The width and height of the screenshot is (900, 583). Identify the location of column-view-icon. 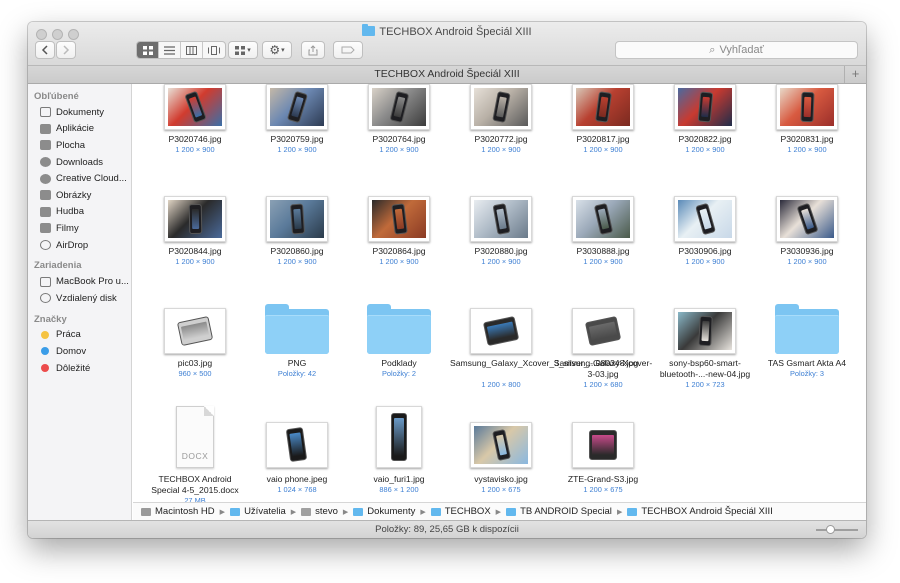
(192, 50).